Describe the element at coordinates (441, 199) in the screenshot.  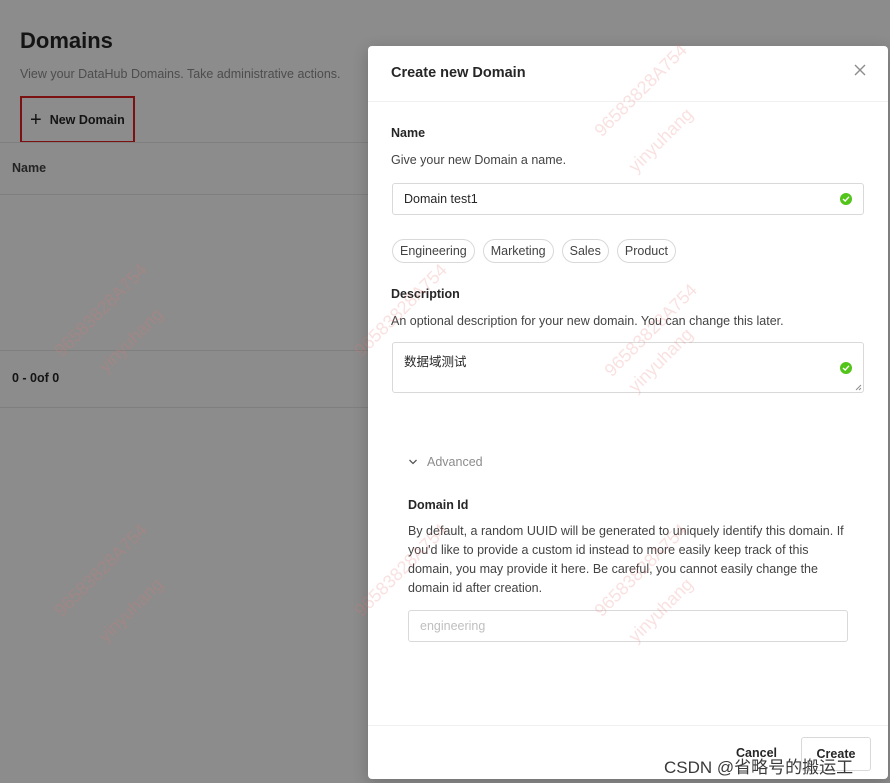
I see `domain-name-value: Domain test1` at that location.